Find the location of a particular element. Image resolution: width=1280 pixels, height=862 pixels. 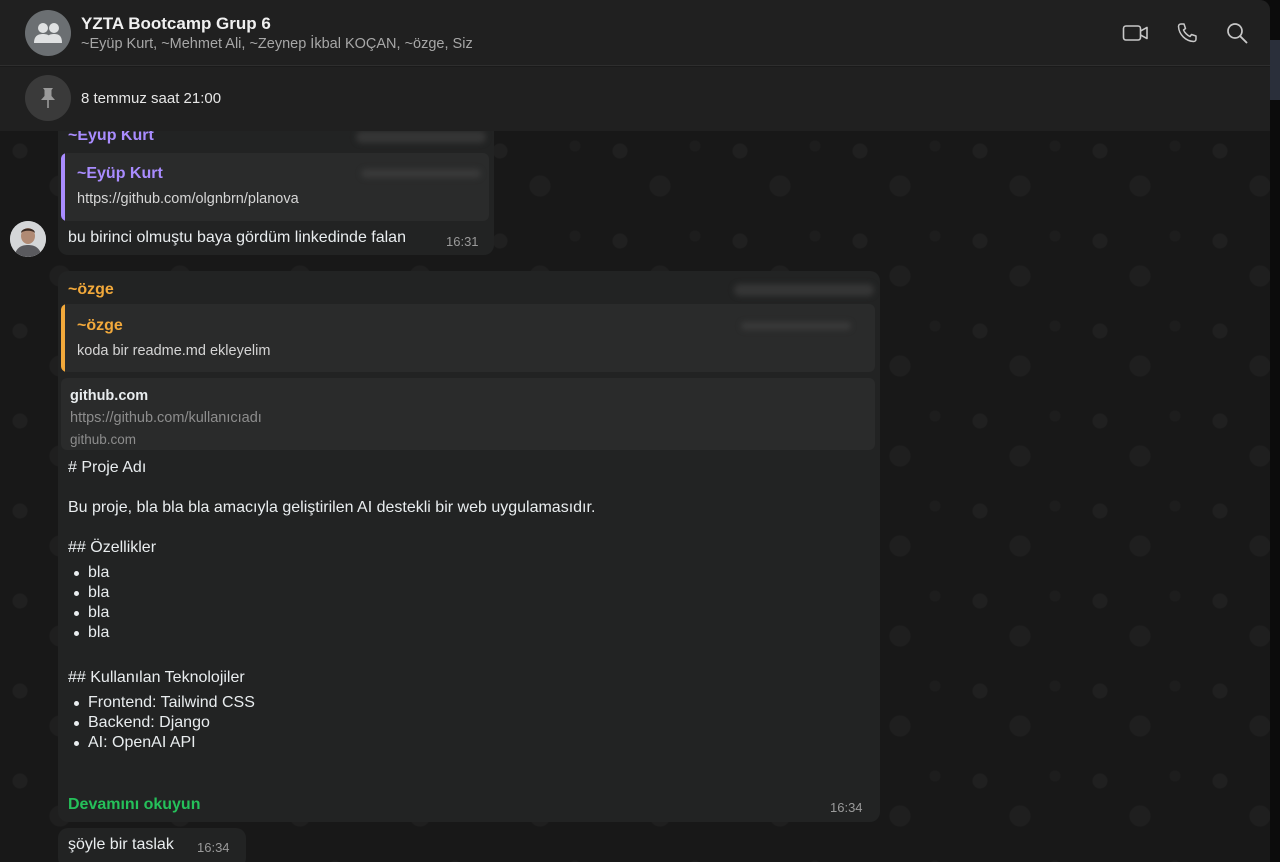

window-edge is located at coordinates (1275, 431).